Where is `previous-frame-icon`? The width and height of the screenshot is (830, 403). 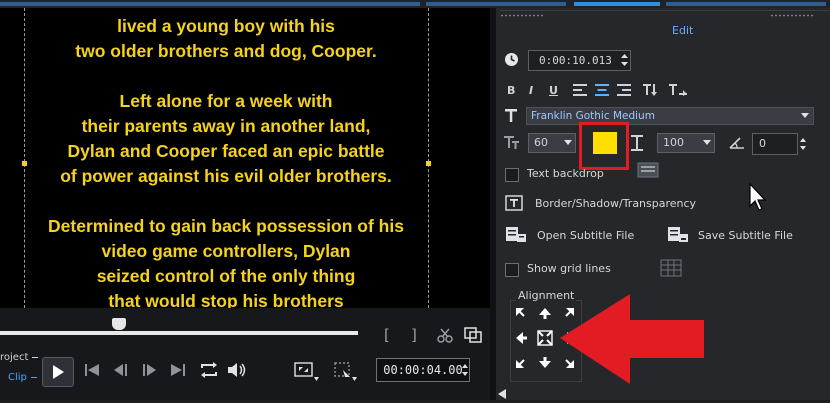 previous-frame-icon is located at coordinates (121, 370).